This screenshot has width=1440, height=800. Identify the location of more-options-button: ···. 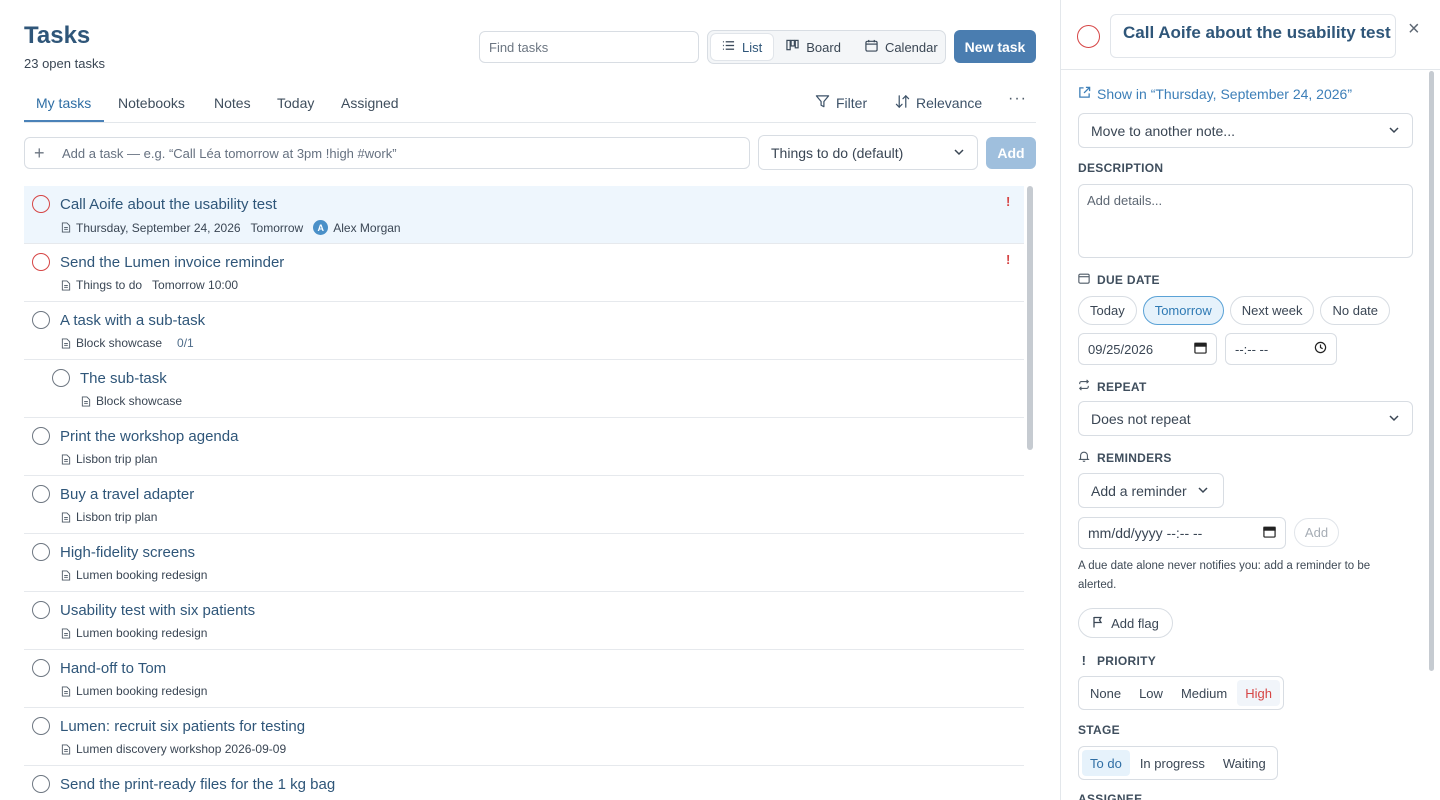
(1017, 99).